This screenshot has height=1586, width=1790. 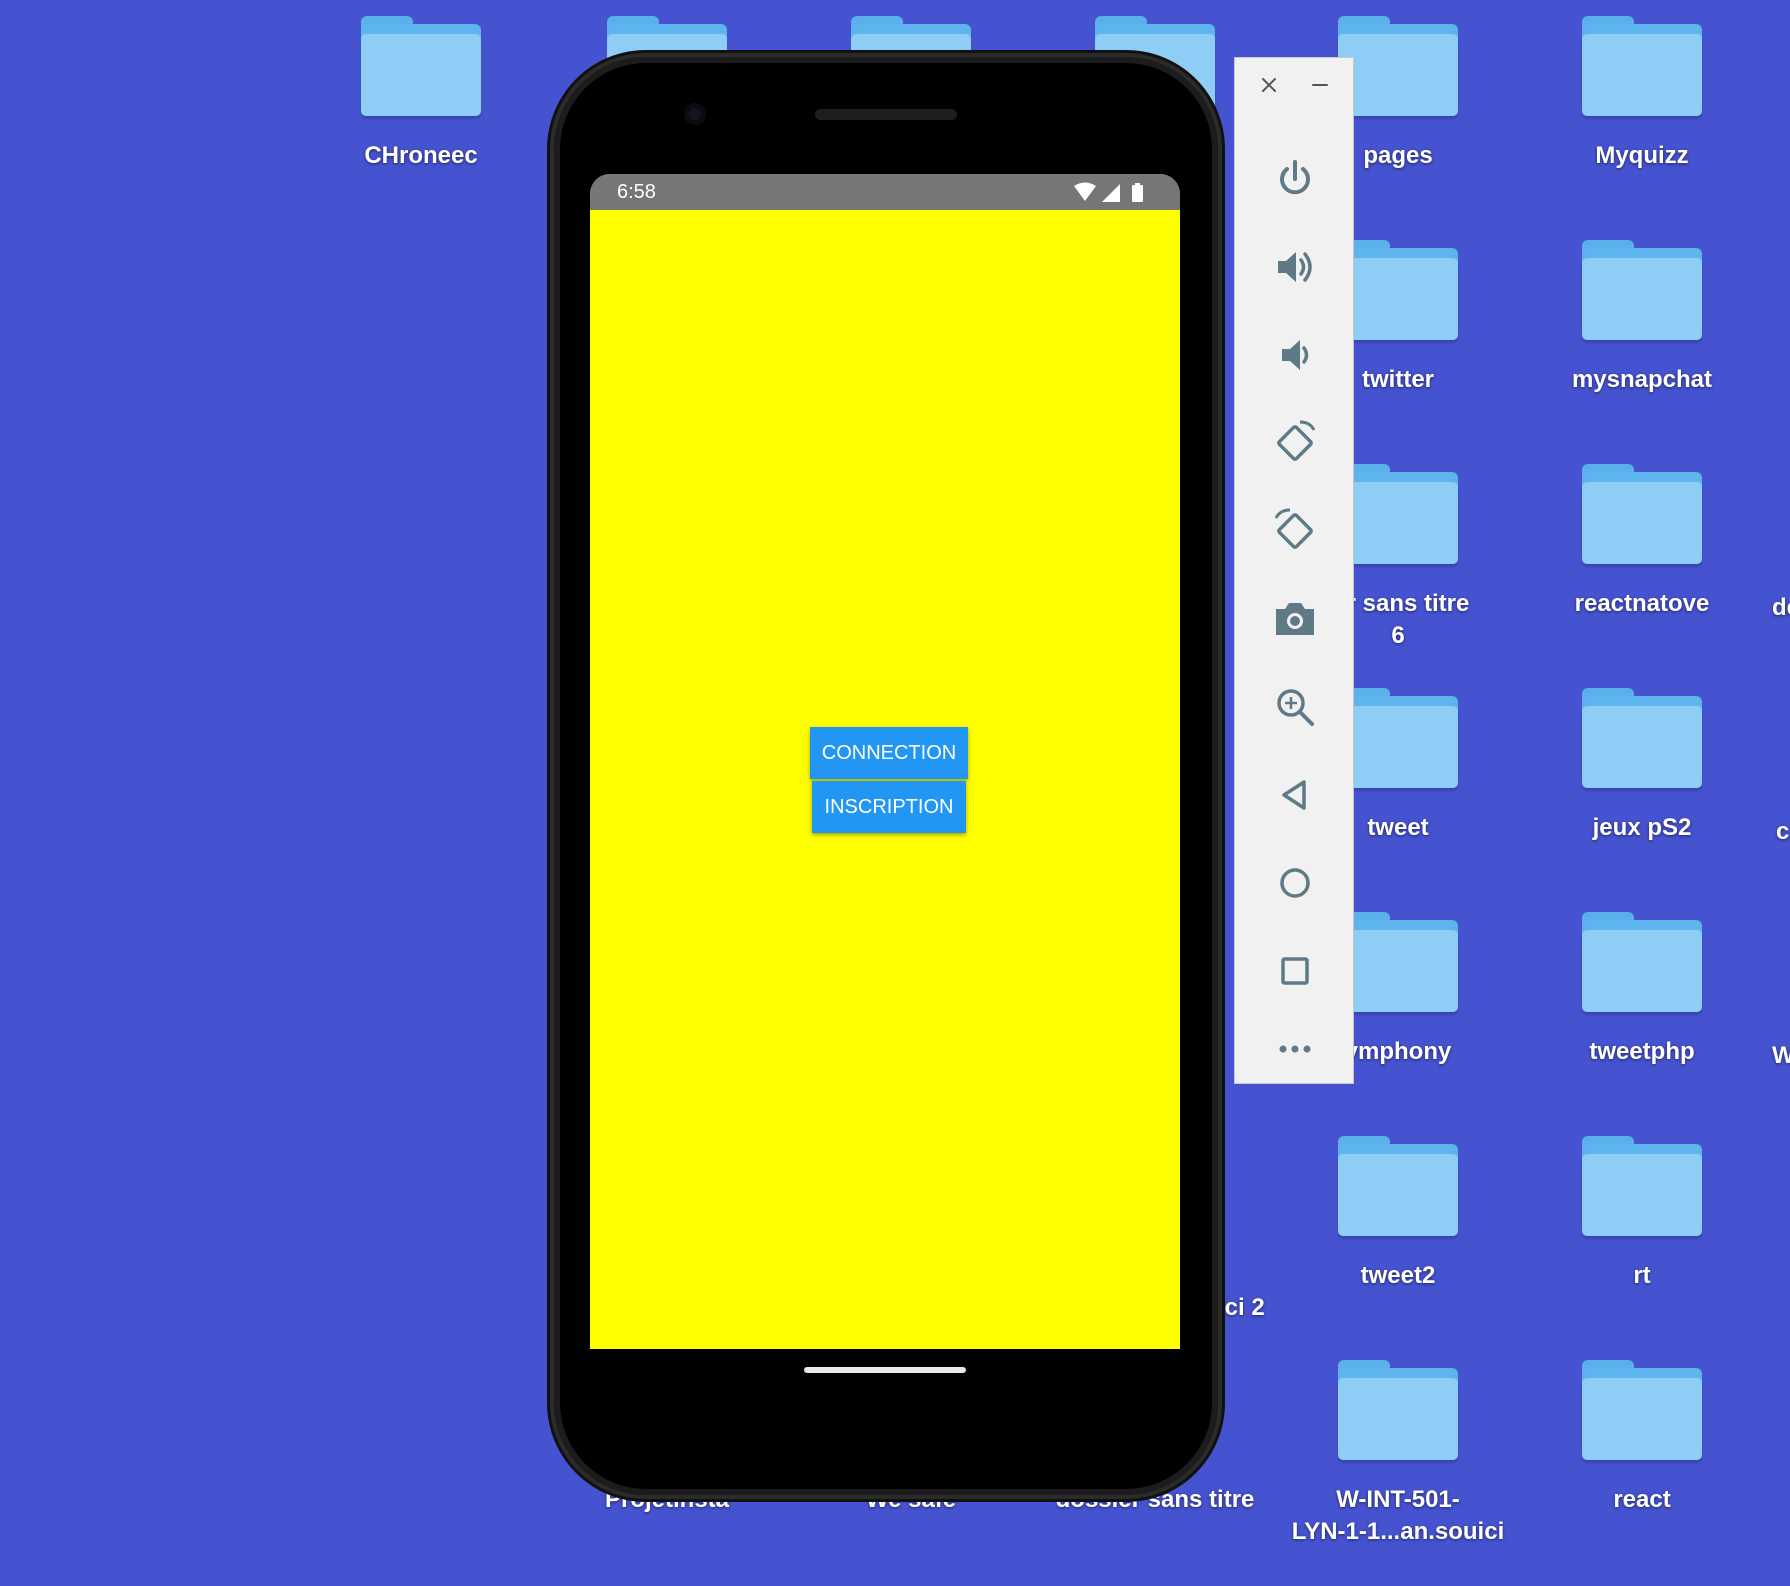 I want to click on minimize-icon, so click(x=1320, y=85).